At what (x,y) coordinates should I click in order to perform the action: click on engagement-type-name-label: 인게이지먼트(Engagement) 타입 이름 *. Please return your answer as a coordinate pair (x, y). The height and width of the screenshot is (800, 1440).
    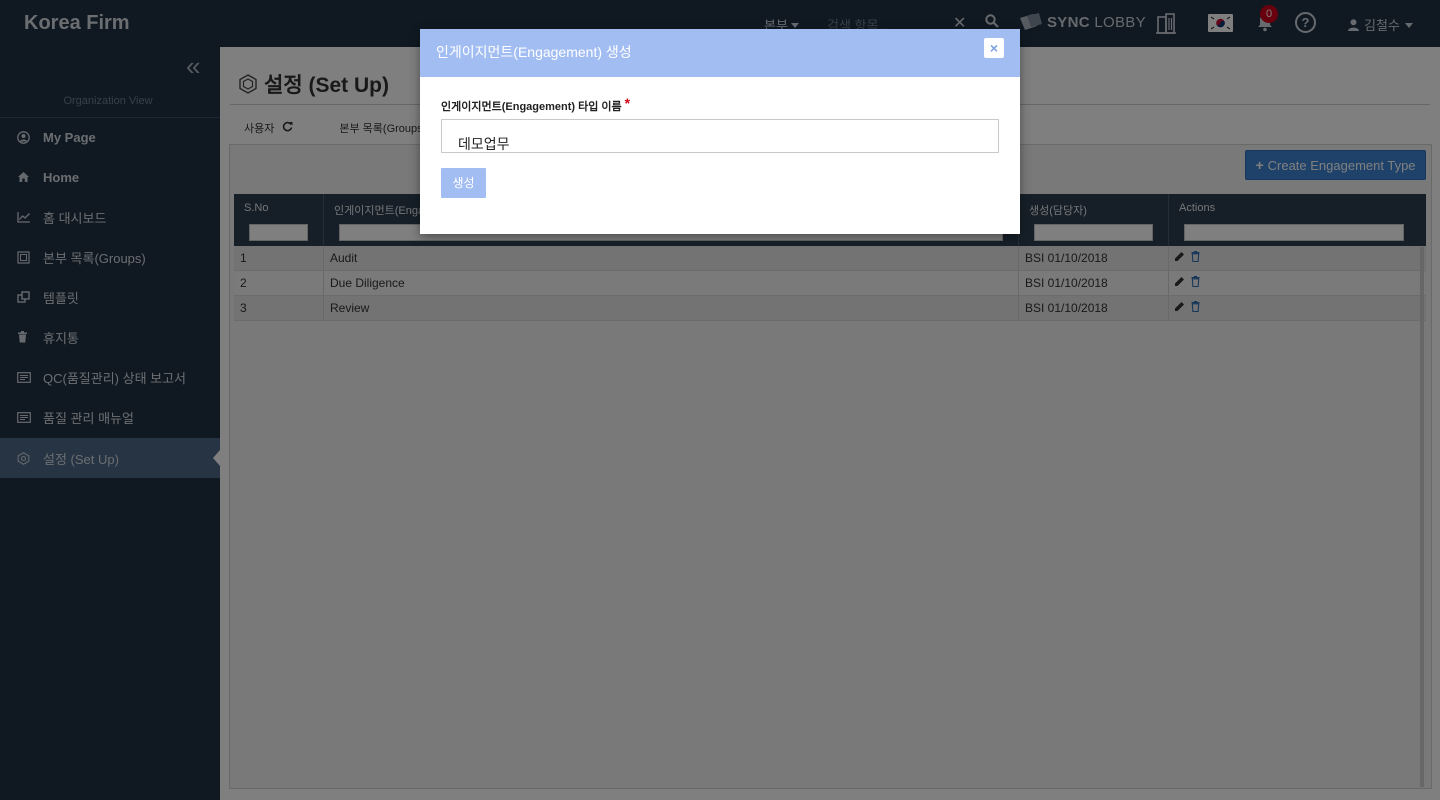
    Looking at the image, I should click on (536, 104).